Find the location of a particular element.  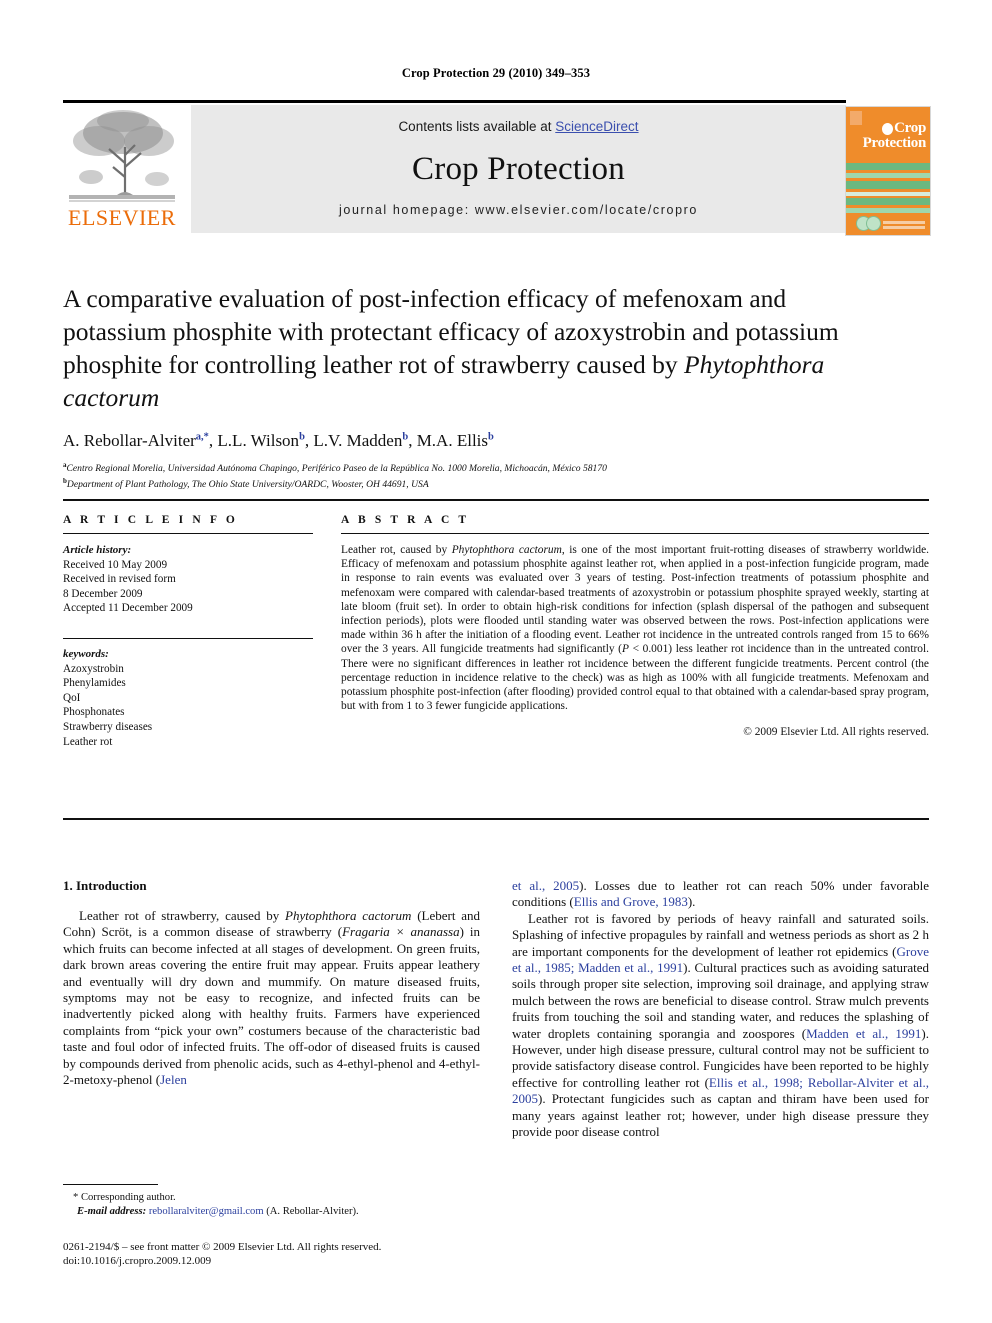

intro-p1-part-a: Leather rot of strawberry, caused by is located at coordinates (182, 915).